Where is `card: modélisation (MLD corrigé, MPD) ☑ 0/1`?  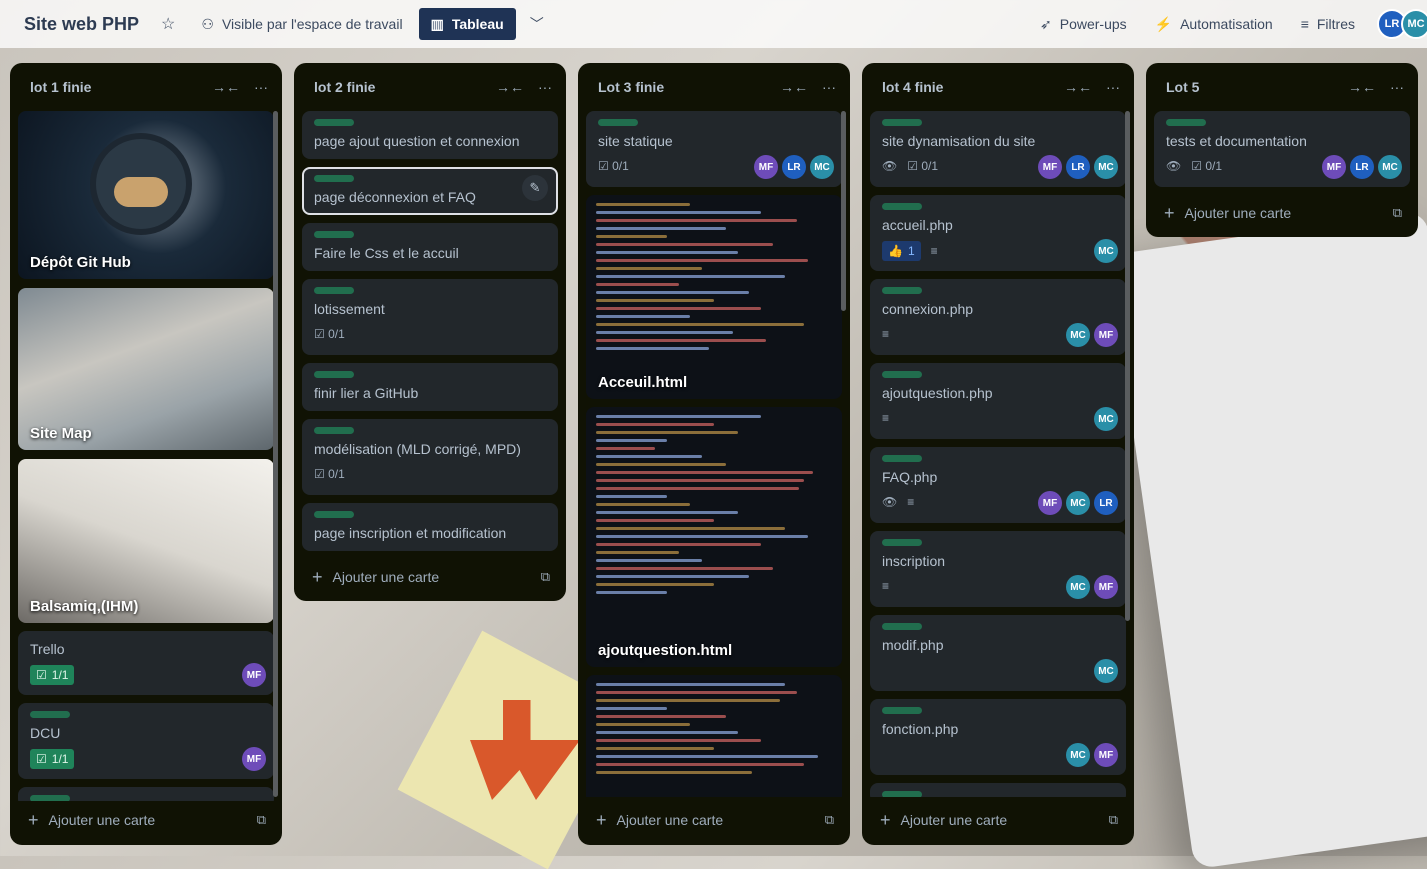 card: modélisation (MLD corrigé, MPD) ☑ 0/1 is located at coordinates (430, 457).